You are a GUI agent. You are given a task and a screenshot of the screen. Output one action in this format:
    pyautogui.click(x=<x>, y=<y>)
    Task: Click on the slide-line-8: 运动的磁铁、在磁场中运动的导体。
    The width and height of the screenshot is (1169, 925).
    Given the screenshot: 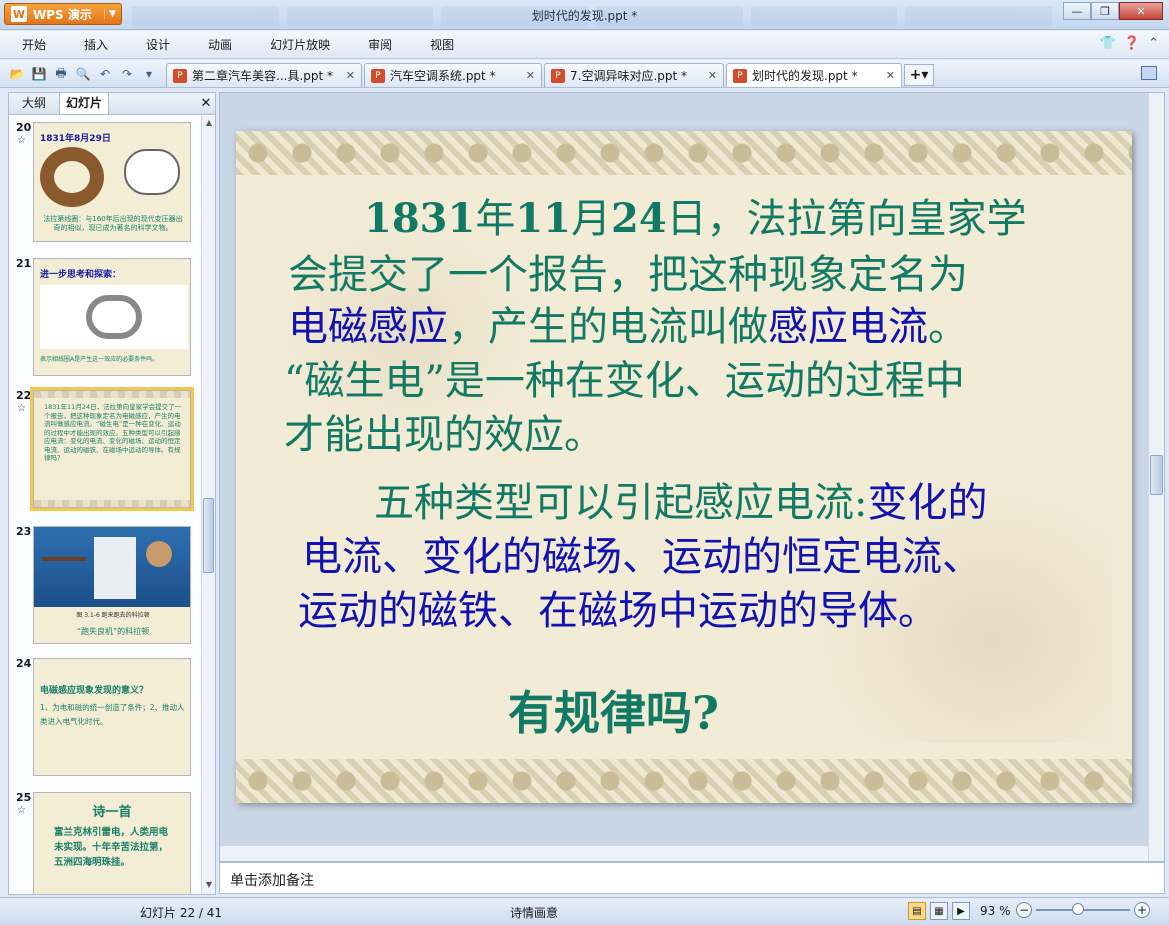 What is the action you would take?
    pyautogui.click(x=618, y=611)
    